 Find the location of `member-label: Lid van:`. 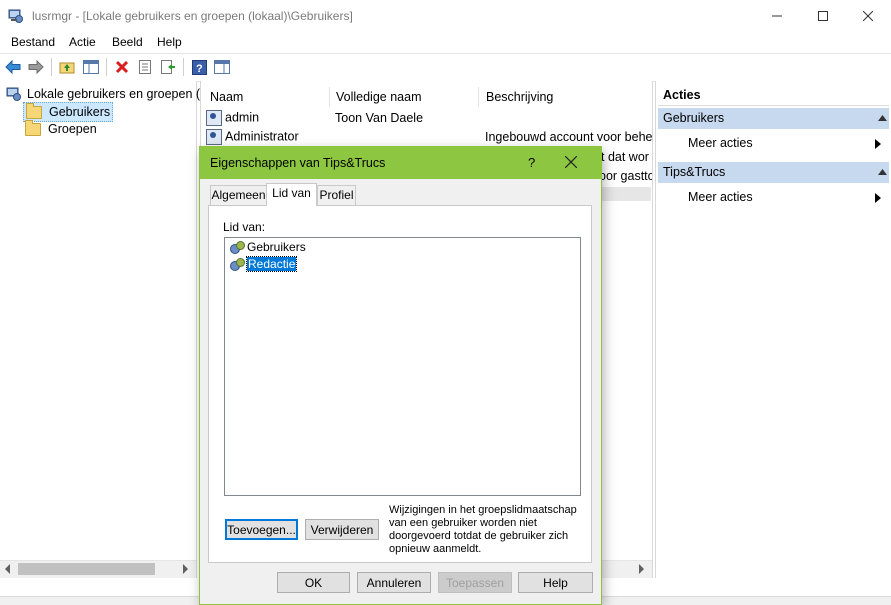

member-label: Lid van: is located at coordinates (244, 227).